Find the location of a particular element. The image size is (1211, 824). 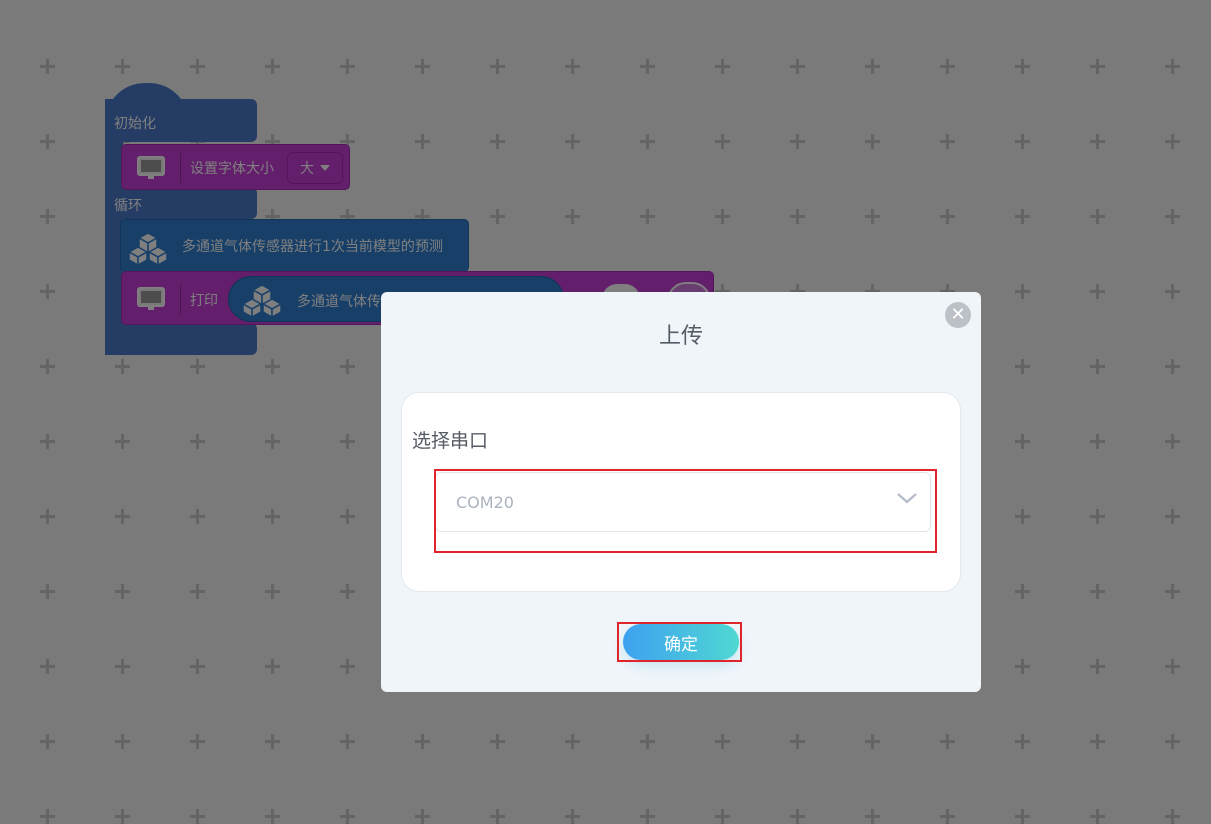

confirm-button-highlight is located at coordinates (679, 642).